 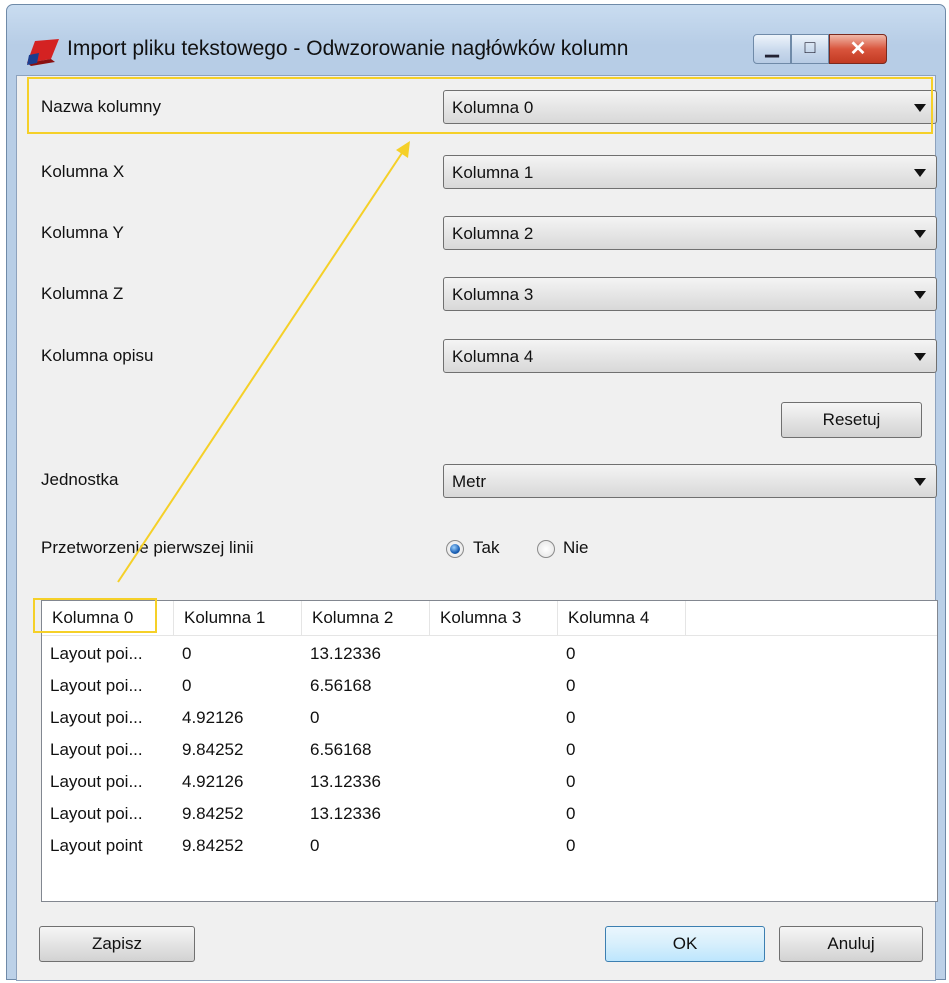 What do you see at coordinates (690, 481) in the screenshot?
I see `unit-select: Metr` at bounding box center [690, 481].